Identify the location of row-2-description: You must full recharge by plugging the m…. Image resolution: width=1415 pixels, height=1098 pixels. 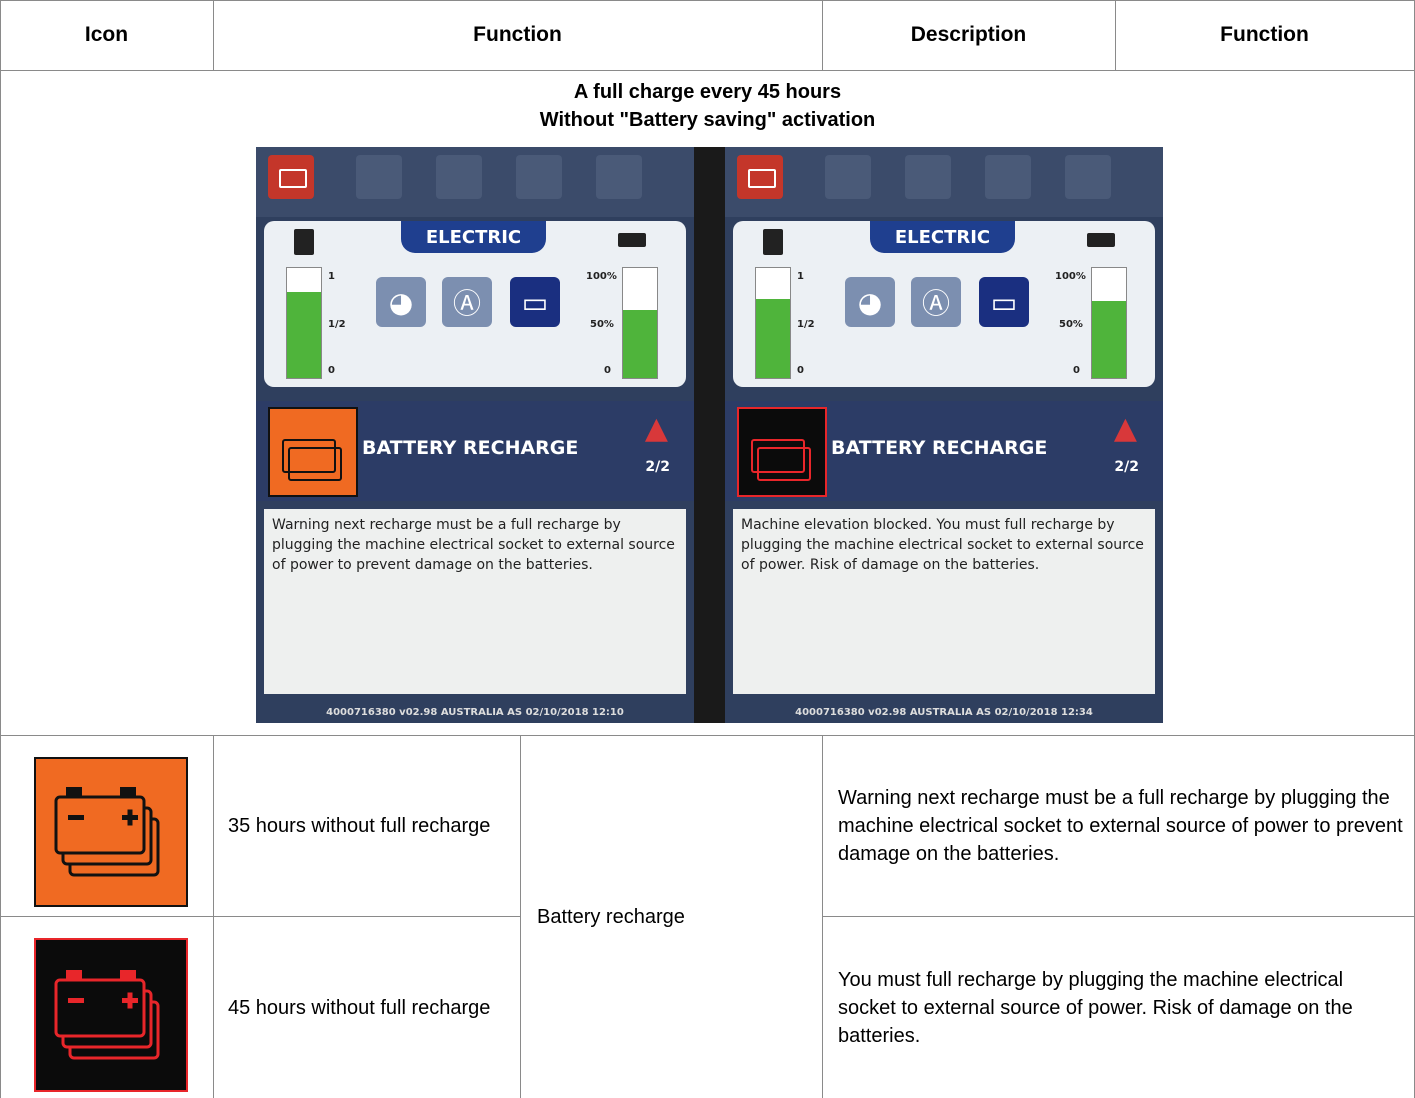
(1095, 1007).